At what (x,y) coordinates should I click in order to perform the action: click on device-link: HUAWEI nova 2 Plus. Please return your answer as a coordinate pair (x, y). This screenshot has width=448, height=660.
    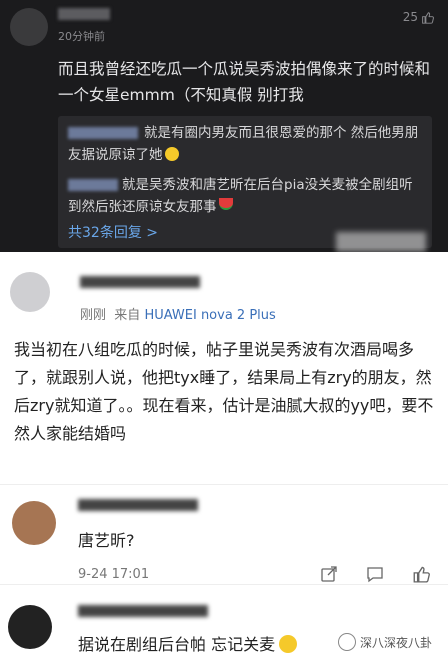
    Looking at the image, I should click on (209, 315).